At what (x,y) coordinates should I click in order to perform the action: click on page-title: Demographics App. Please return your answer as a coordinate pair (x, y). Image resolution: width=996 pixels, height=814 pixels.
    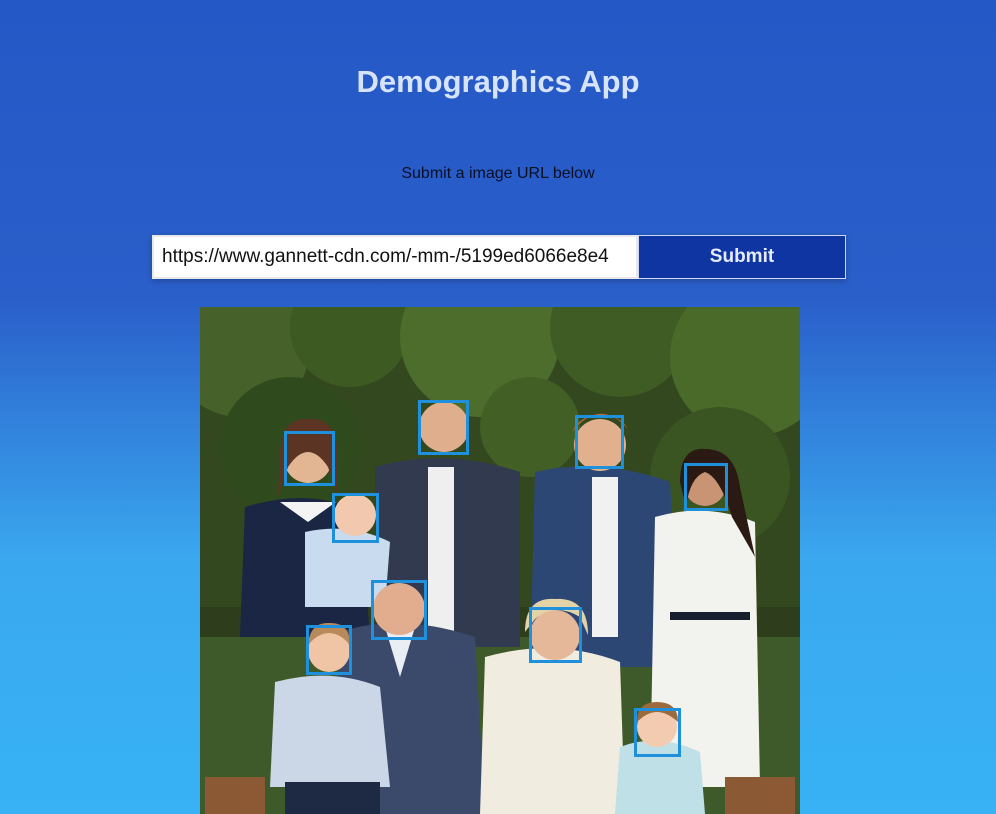
    Looking at the image, I should click on (498, 81).